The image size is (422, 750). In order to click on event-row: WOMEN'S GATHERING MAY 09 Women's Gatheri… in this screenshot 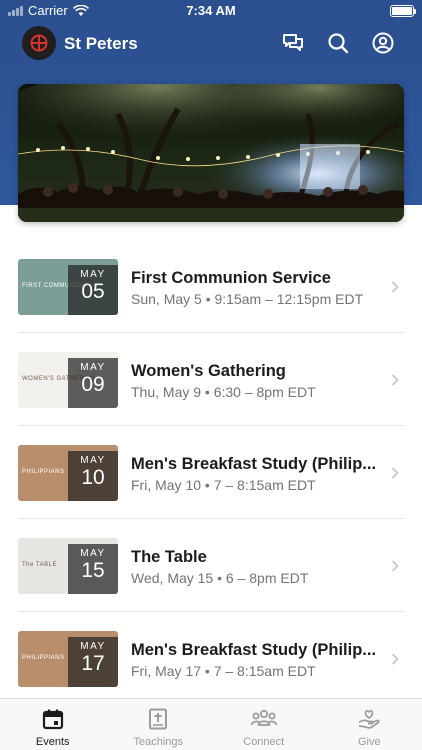, I will do `click(211, 379)`.